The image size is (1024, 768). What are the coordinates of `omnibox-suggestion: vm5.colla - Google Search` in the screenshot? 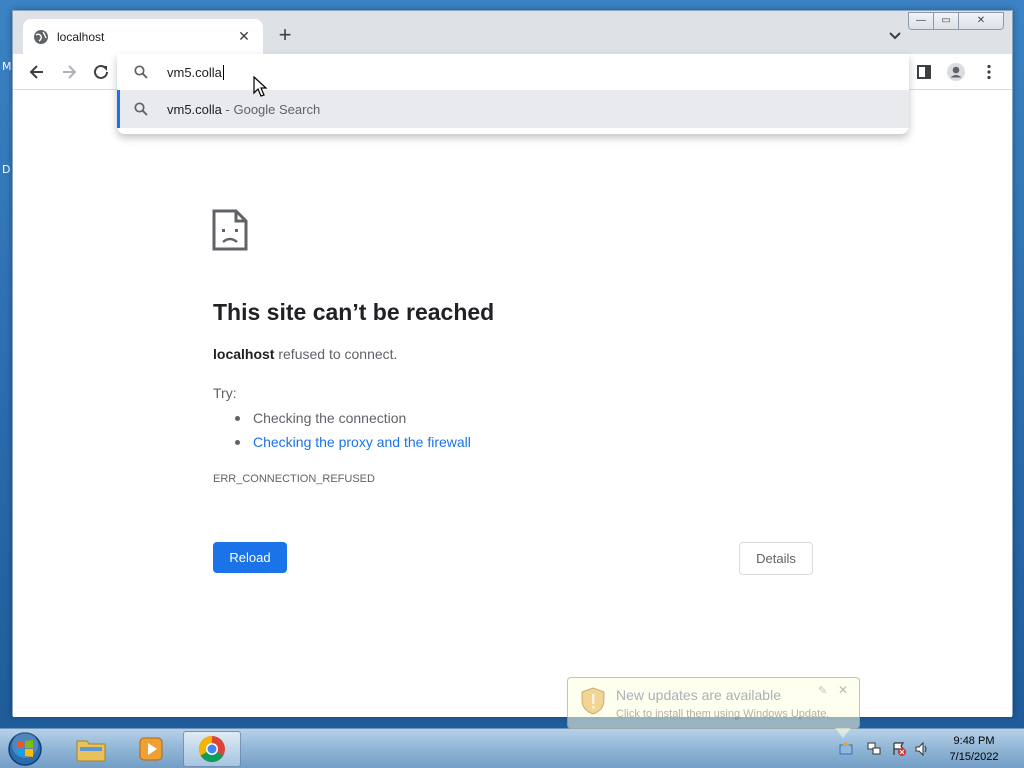 It's located at (513, 109).